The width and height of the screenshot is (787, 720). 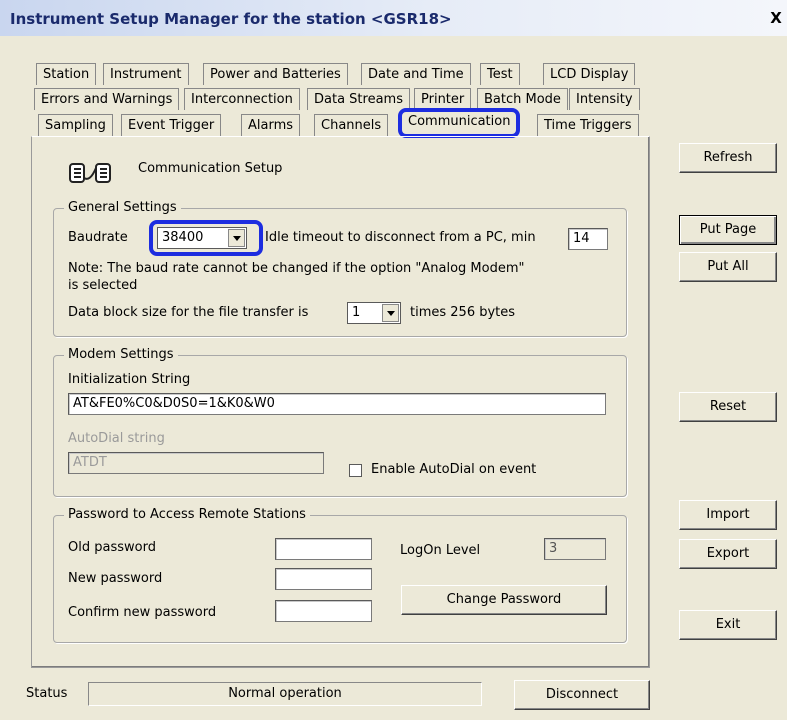 I want to click on tab-event-trigger: Event Trigger, so click(x=171, y=125).